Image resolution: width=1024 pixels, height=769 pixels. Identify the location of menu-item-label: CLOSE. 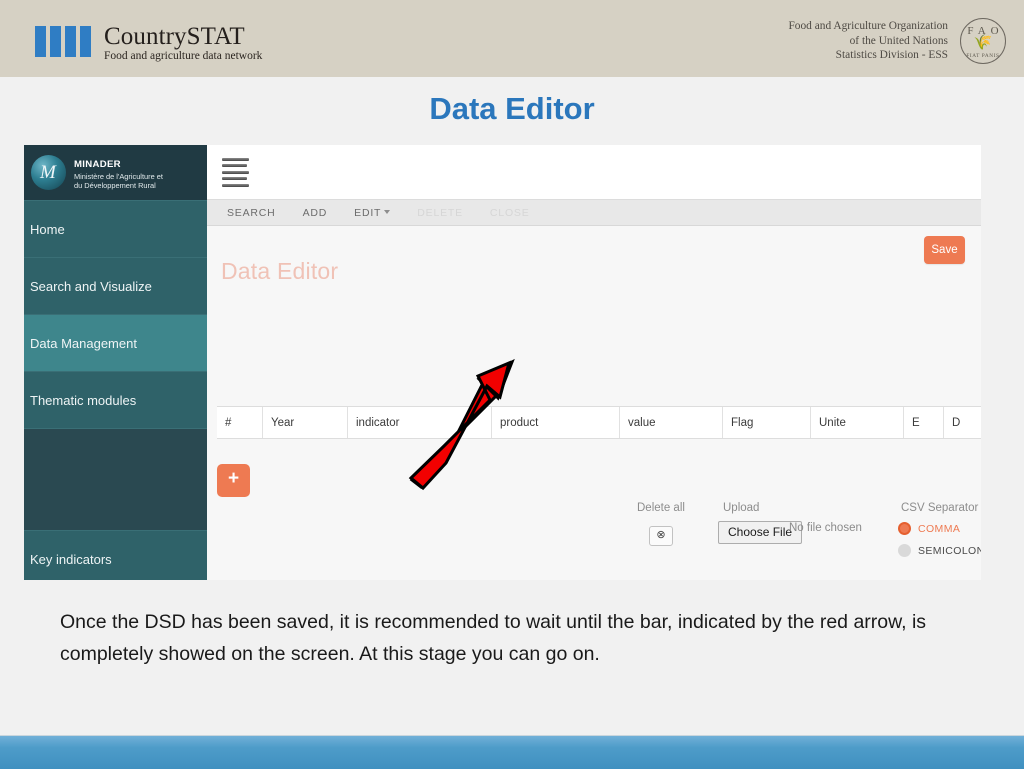
(509, 212).